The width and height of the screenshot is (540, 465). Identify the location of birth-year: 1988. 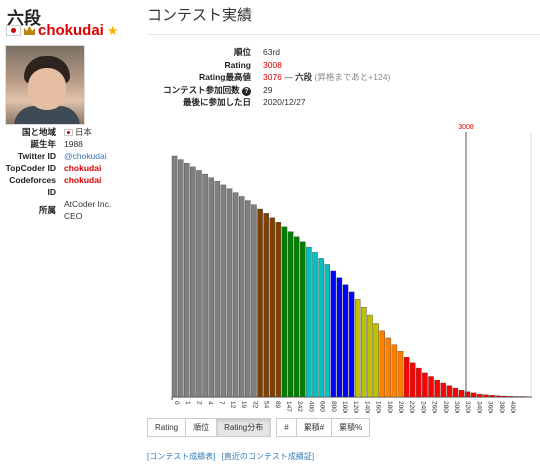
(73, 144).